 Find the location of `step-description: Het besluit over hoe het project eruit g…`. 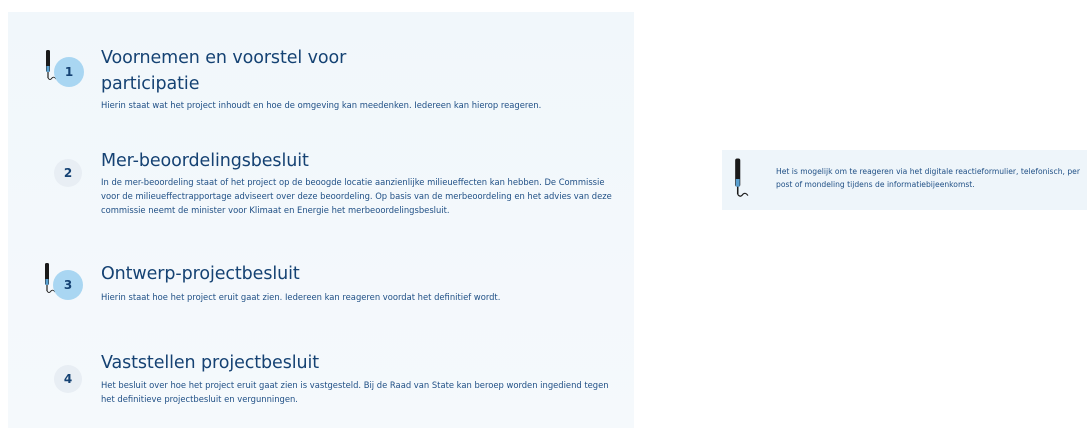

step-description: Het besluit over hoe het project eruit g… is located at coordinates (355, 392).